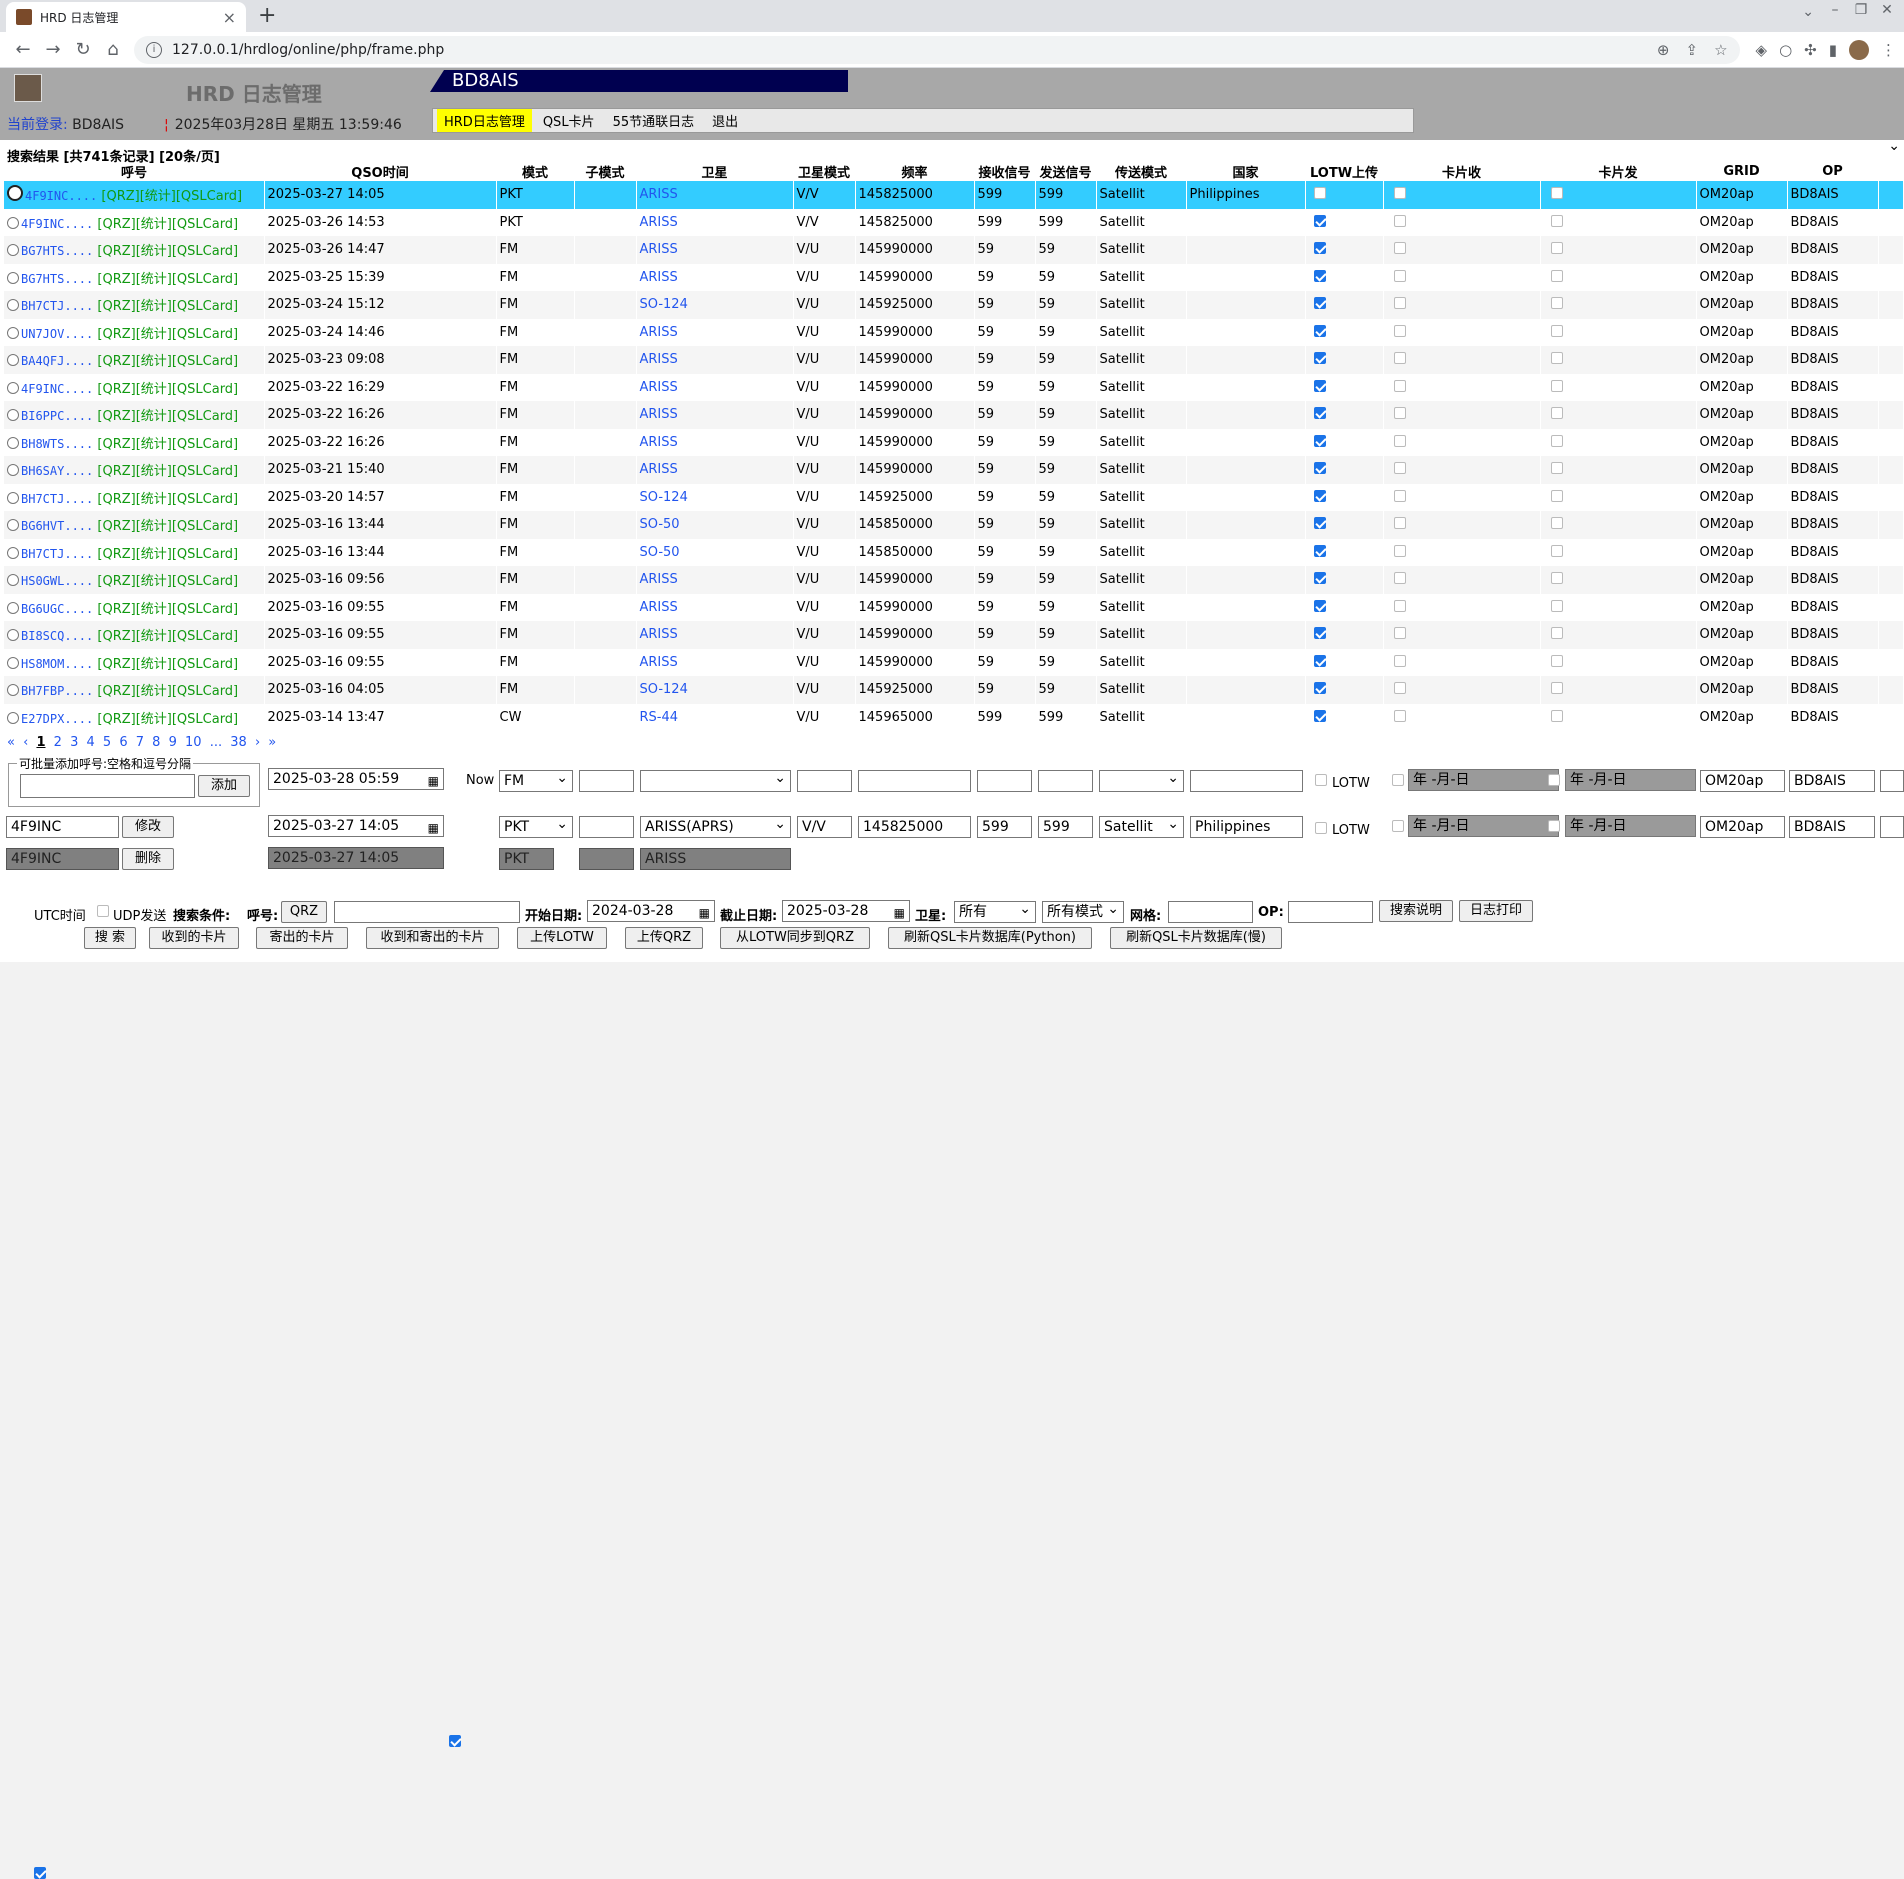 The width and height of the screenshot is (1904, 1879). What do you see at coordinates (1762, 50) in the screenshot?
I see `extension-shield-icon: ◈` at bounding box center [1762, 50].